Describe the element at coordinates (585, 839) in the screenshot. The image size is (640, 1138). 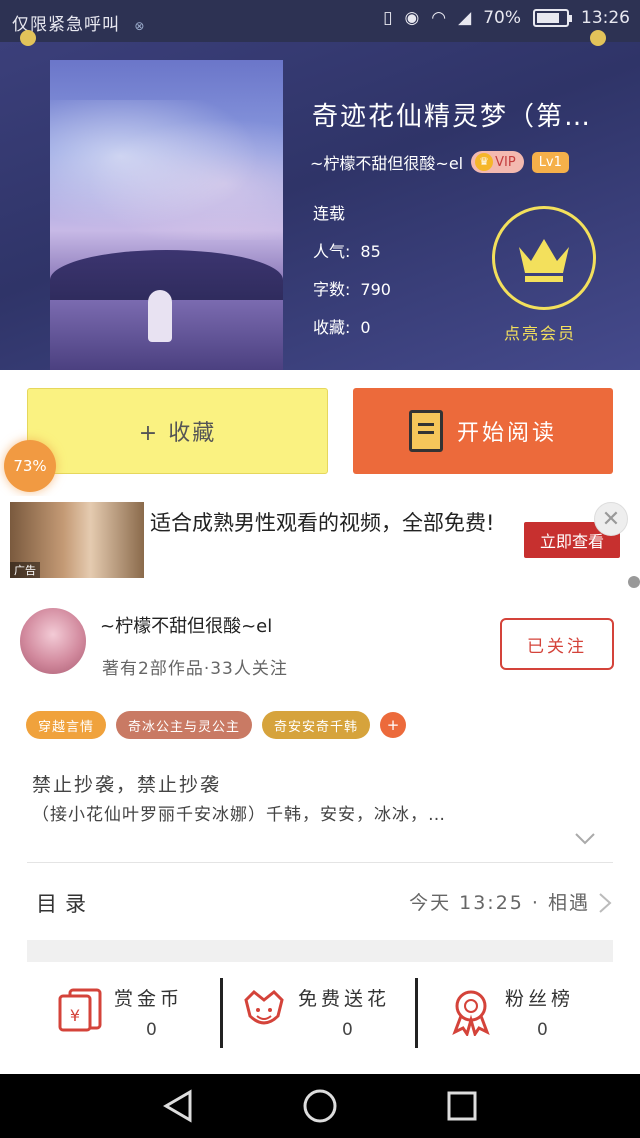
I see `chevron-down-icon` at that location.